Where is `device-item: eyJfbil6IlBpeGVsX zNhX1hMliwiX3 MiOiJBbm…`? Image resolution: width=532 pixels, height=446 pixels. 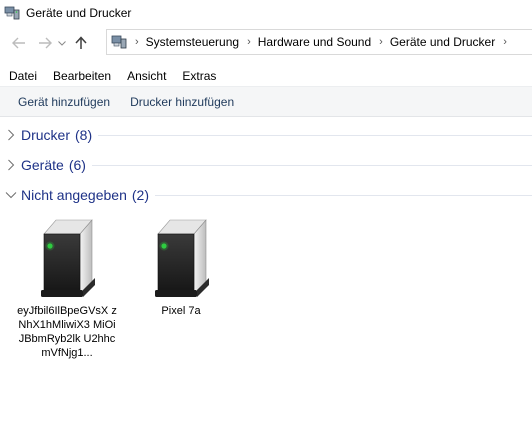
device-item: eyJfbil6IlBpeGVsX zNhX1hMliwiX3 MiOiJBbm… is located at coordinates (67, 289).